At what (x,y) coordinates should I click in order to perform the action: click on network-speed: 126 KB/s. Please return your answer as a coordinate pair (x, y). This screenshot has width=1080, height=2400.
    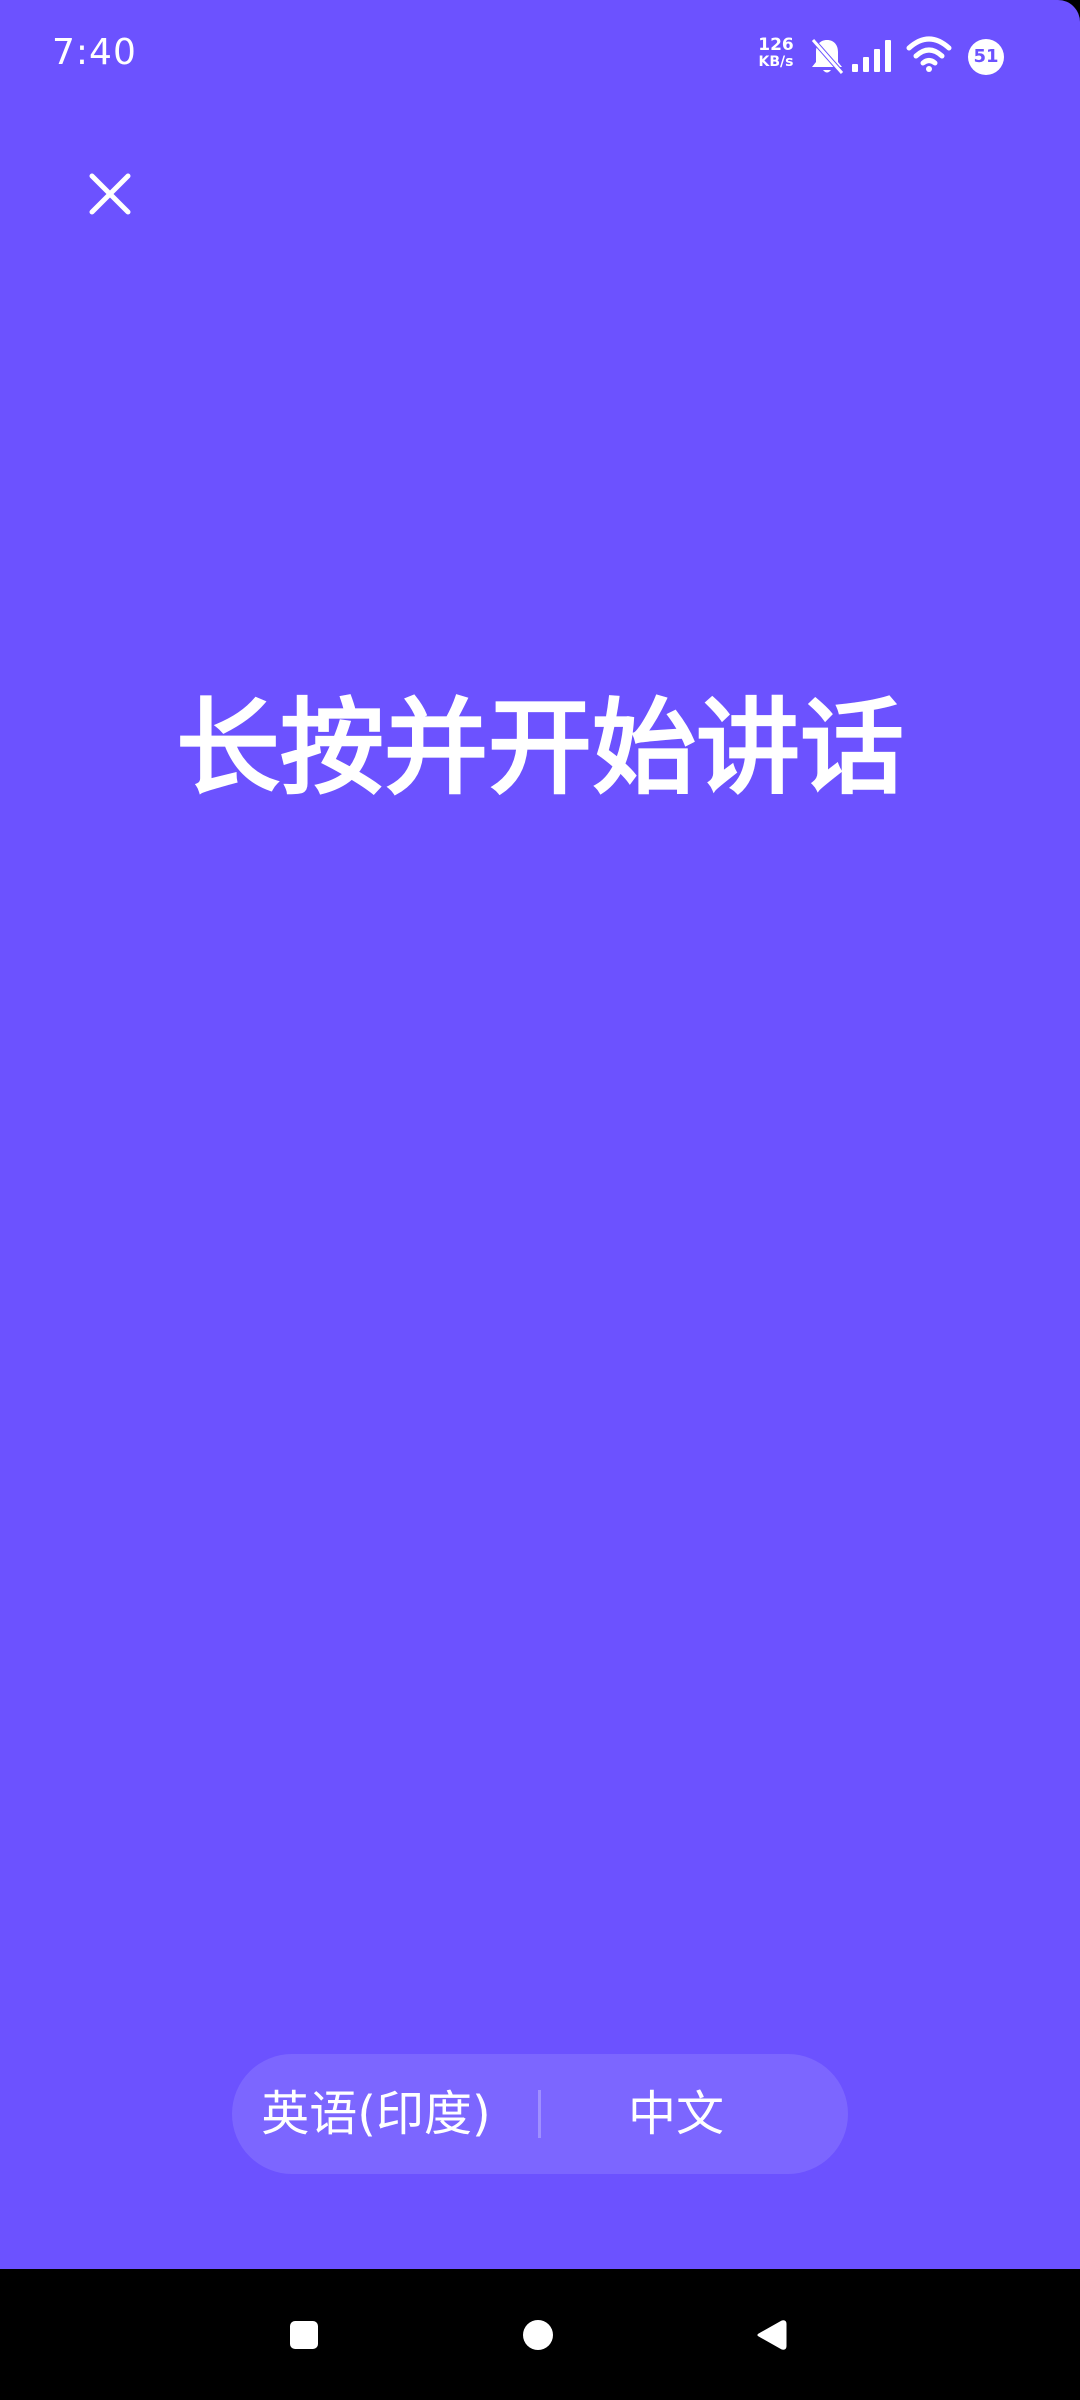
    Looking at the image, I should click on (776, 54).